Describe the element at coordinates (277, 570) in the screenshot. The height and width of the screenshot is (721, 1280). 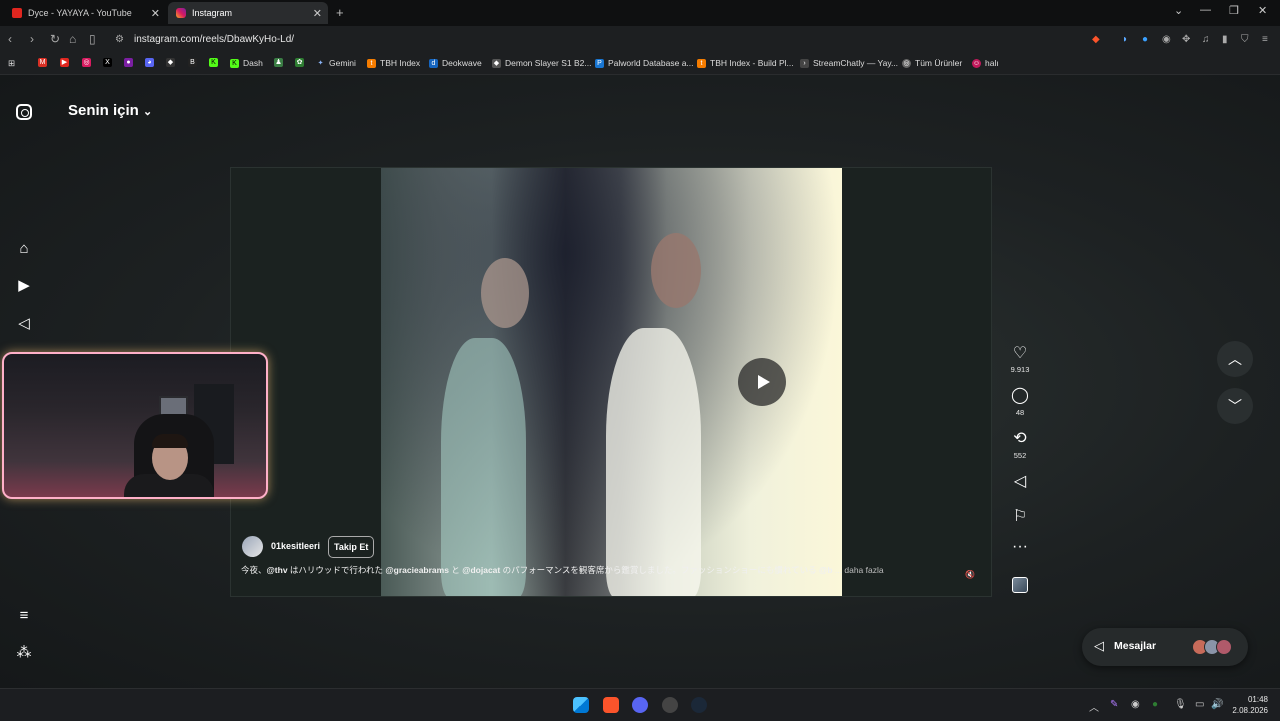
I see `mention-link: @thv` at that location.